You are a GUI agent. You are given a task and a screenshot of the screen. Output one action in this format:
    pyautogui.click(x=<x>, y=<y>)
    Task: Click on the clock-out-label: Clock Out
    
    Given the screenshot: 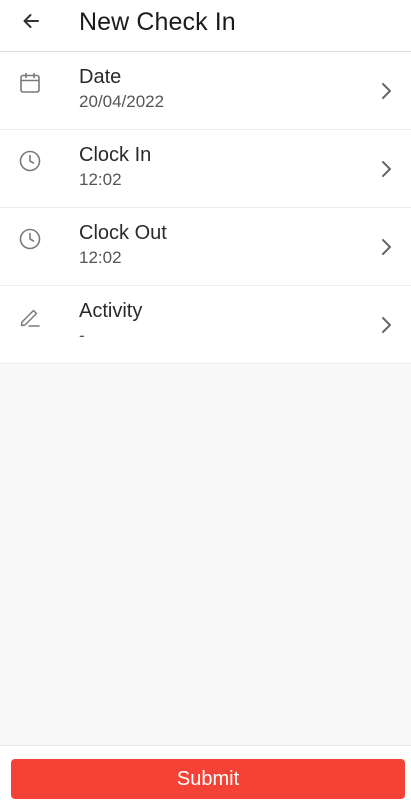 What is the action you would take?
    pyautogui.click(x=123, y=233)
    